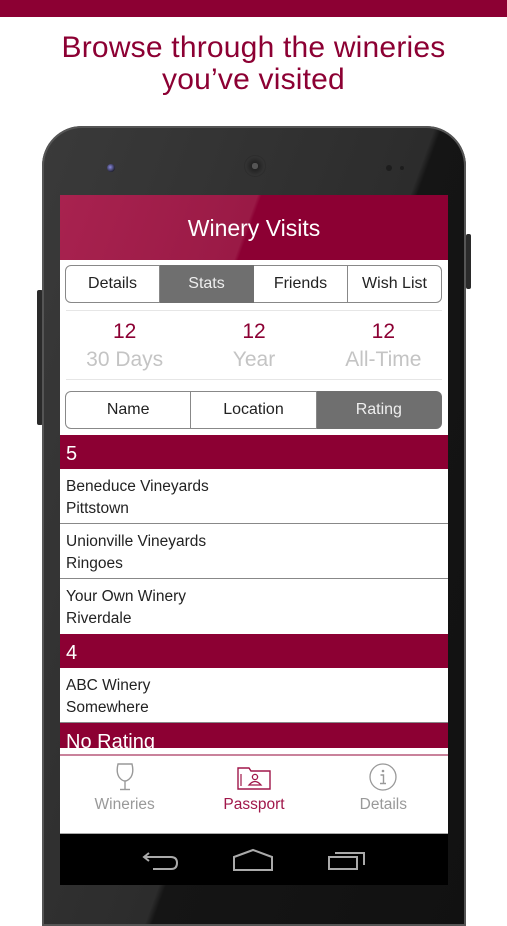  What do you see at coordinates (111, 168) in the screenshot?
I see `front-camera-icon` at bounding box center [111, 168].